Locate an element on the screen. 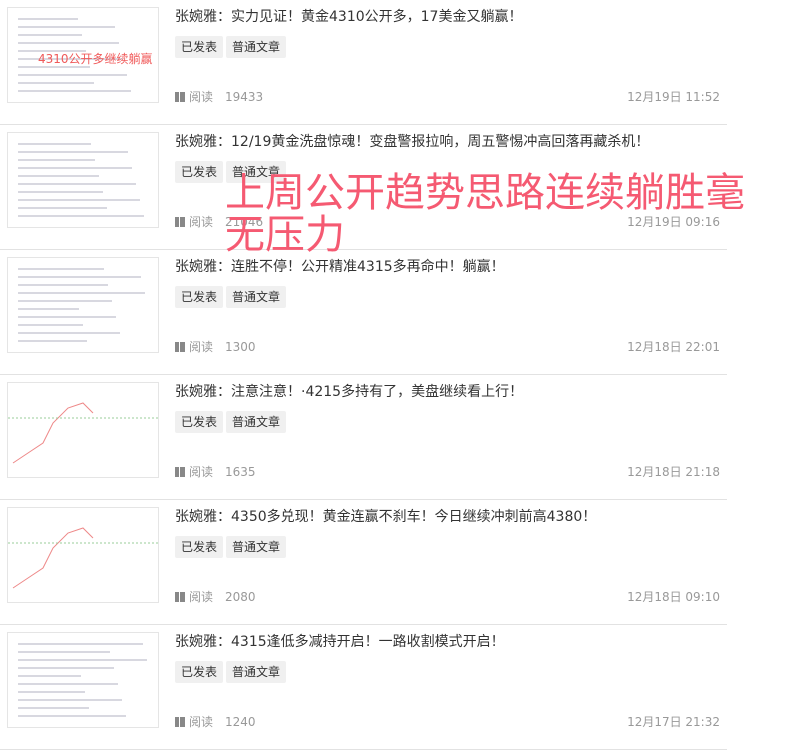  read-count: 19433 is located at coordinates (244, 96).